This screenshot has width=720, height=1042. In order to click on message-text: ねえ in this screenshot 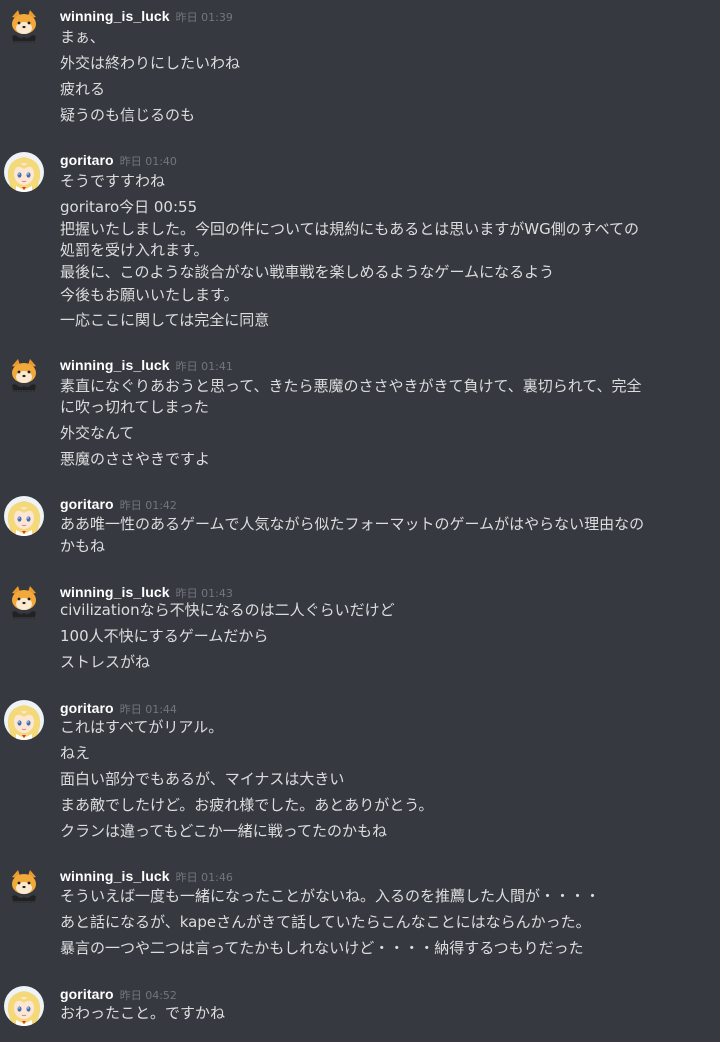, I will do `click(75, 753)`.